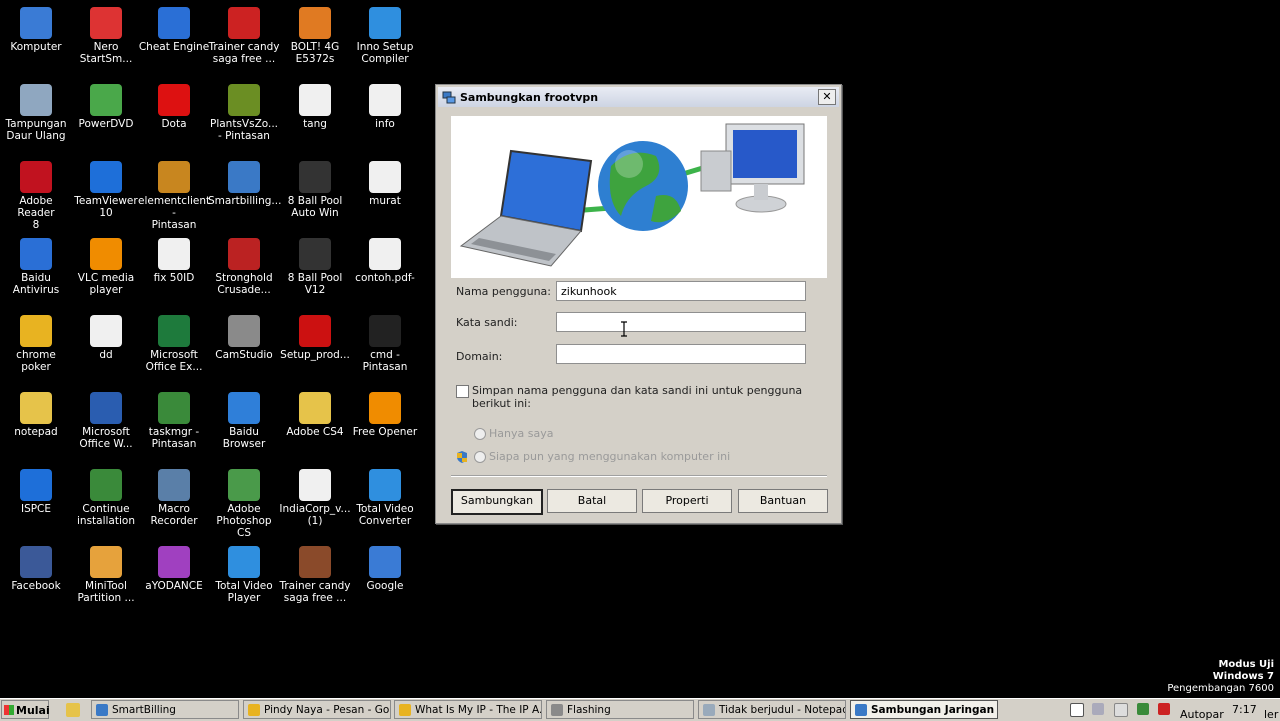 Image resolution: width=1280 pixels, height=721 pixels. I want to click on desktop-icon: Tampungan Daur Ulang, so click(36, 111).